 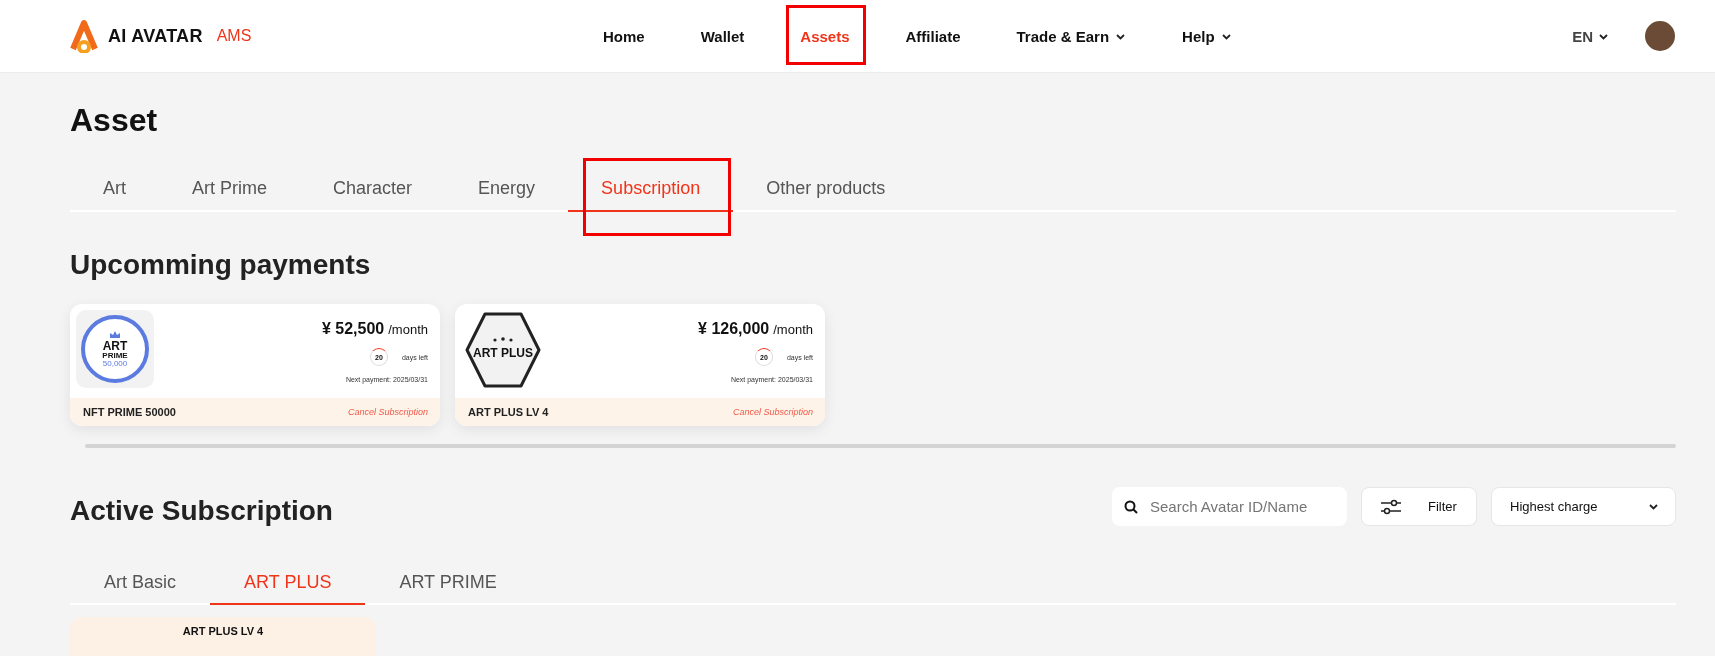 I want to click on tab: Subscription, so click(x=651, y=191).